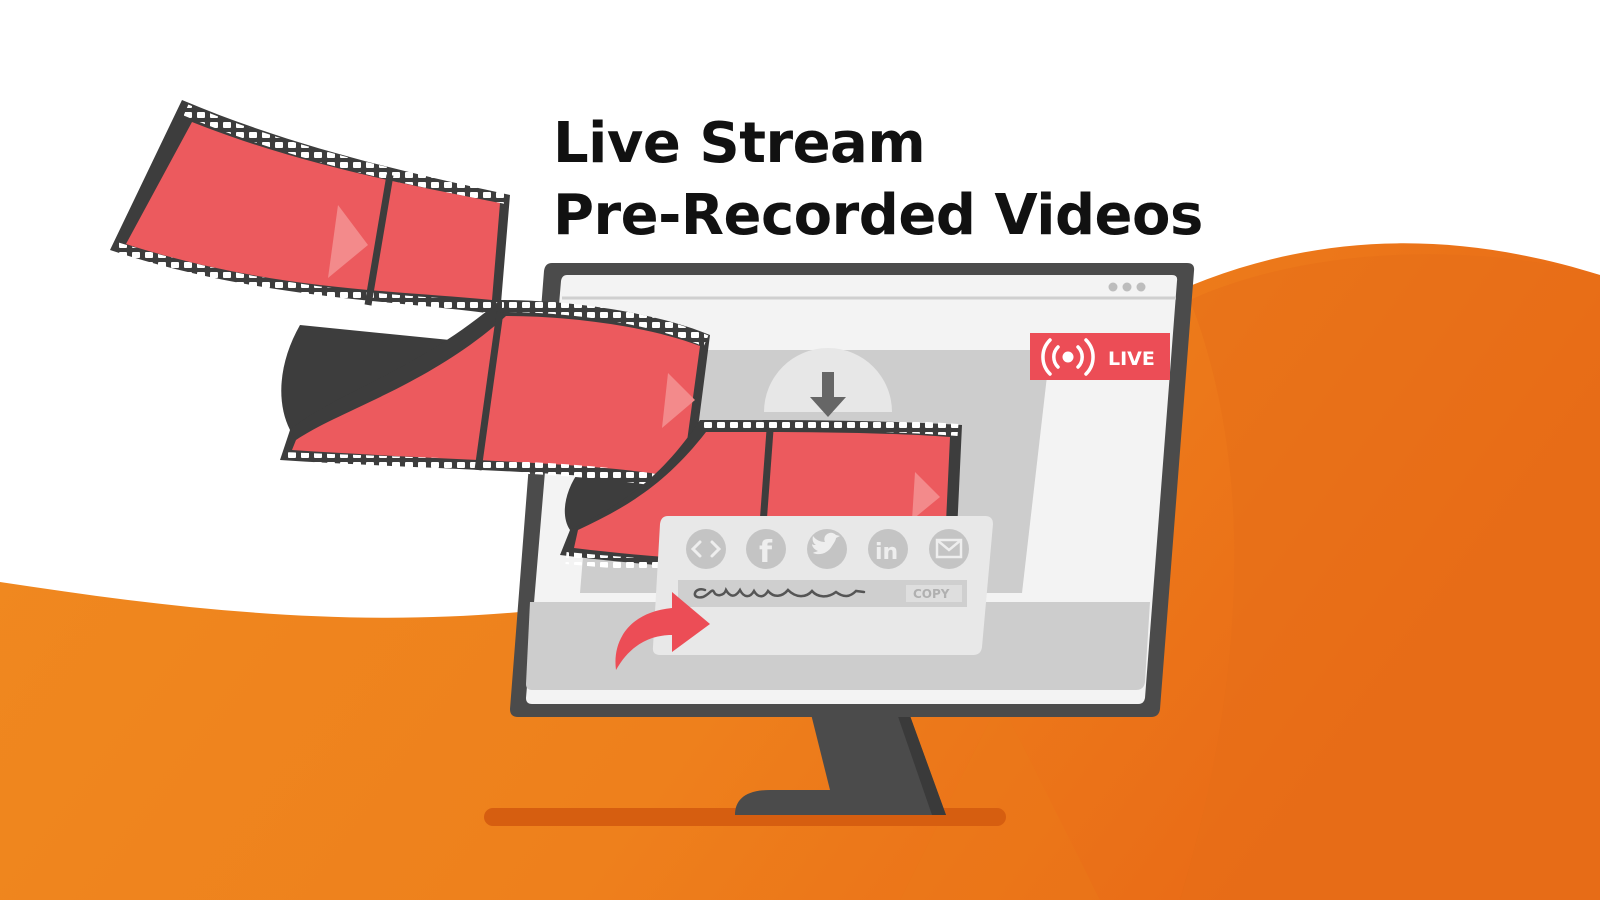 The image size is (1600, 900). What do you see at coordinates (739, 143) in the screenshot?
I see `headline-line-1: Live Stream` at bounding box center [739, 143].